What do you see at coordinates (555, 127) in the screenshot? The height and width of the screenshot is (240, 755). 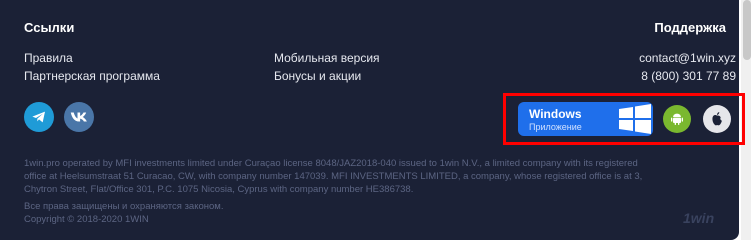 I see `windows-app-subtitle: Приложение` at bounding box center [555, 127].